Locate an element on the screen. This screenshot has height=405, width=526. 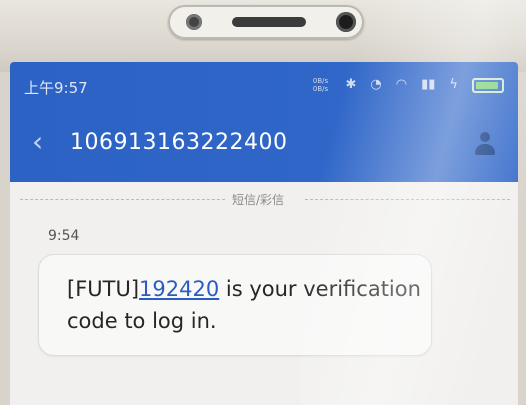
status-time: 上午9:57 is located at coordinates (56, 88).